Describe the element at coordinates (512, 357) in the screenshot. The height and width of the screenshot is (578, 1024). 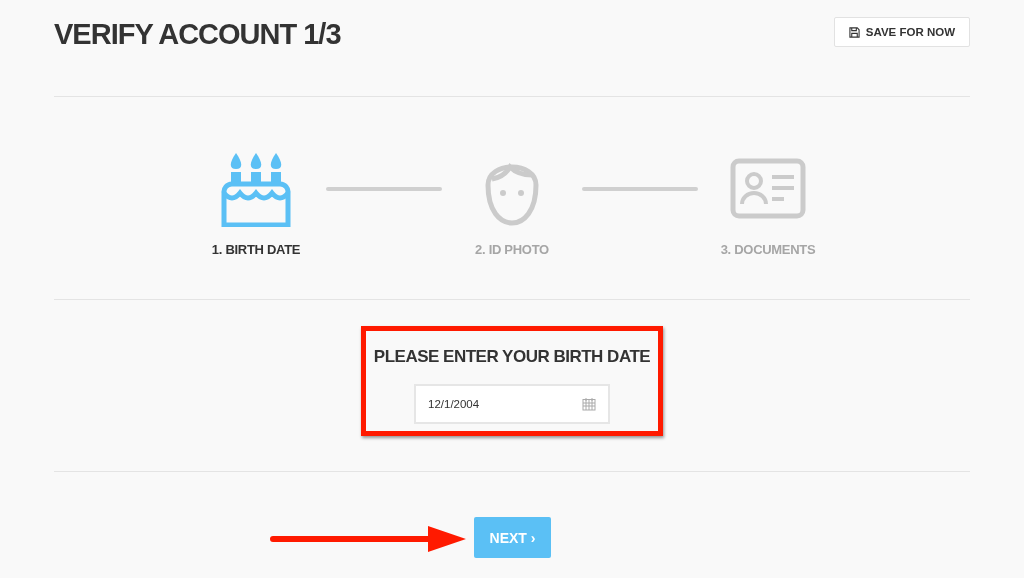
I see `form-heading: PLEASE ENTER YOUR BIRTH DATE` at that location.